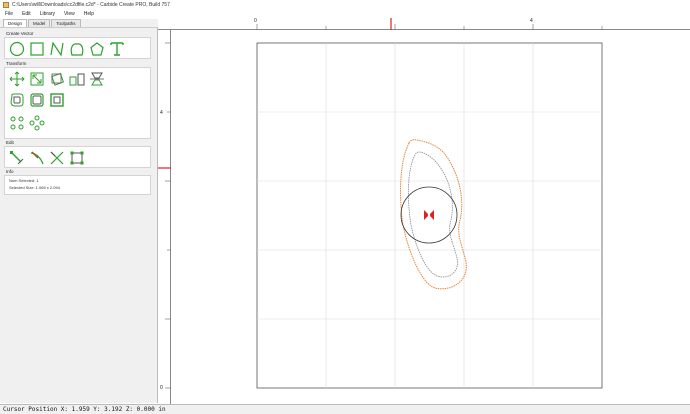 The height and width of the screenshot is (414, 690). I want to click on menu-bar: File Edit Library View Help, so click(345, 13).